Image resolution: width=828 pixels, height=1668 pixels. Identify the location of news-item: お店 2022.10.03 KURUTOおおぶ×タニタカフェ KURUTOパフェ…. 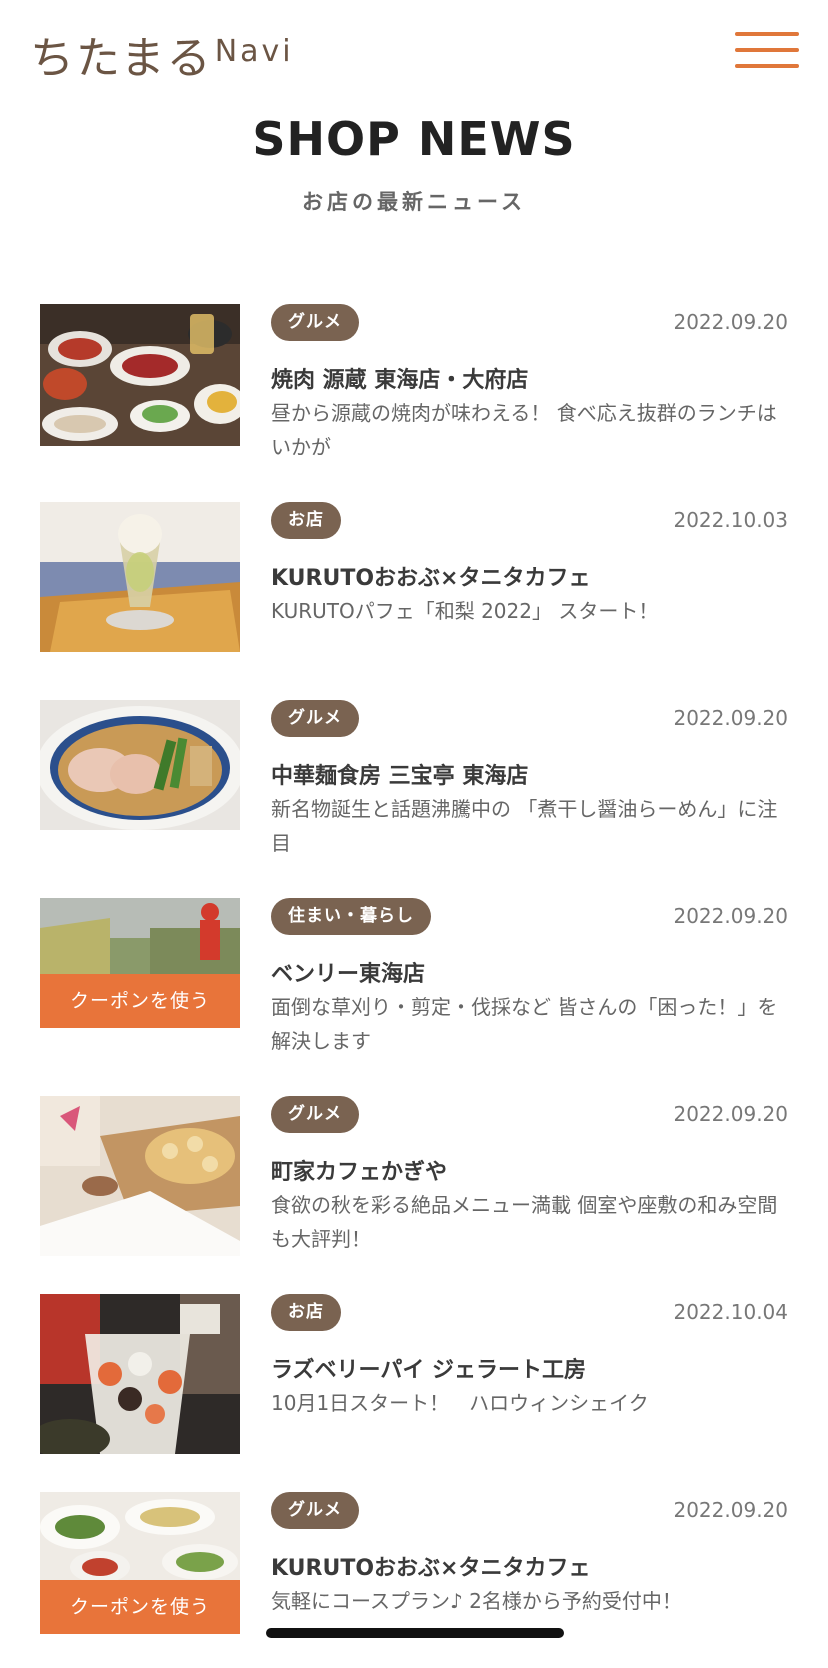
(414, 588).